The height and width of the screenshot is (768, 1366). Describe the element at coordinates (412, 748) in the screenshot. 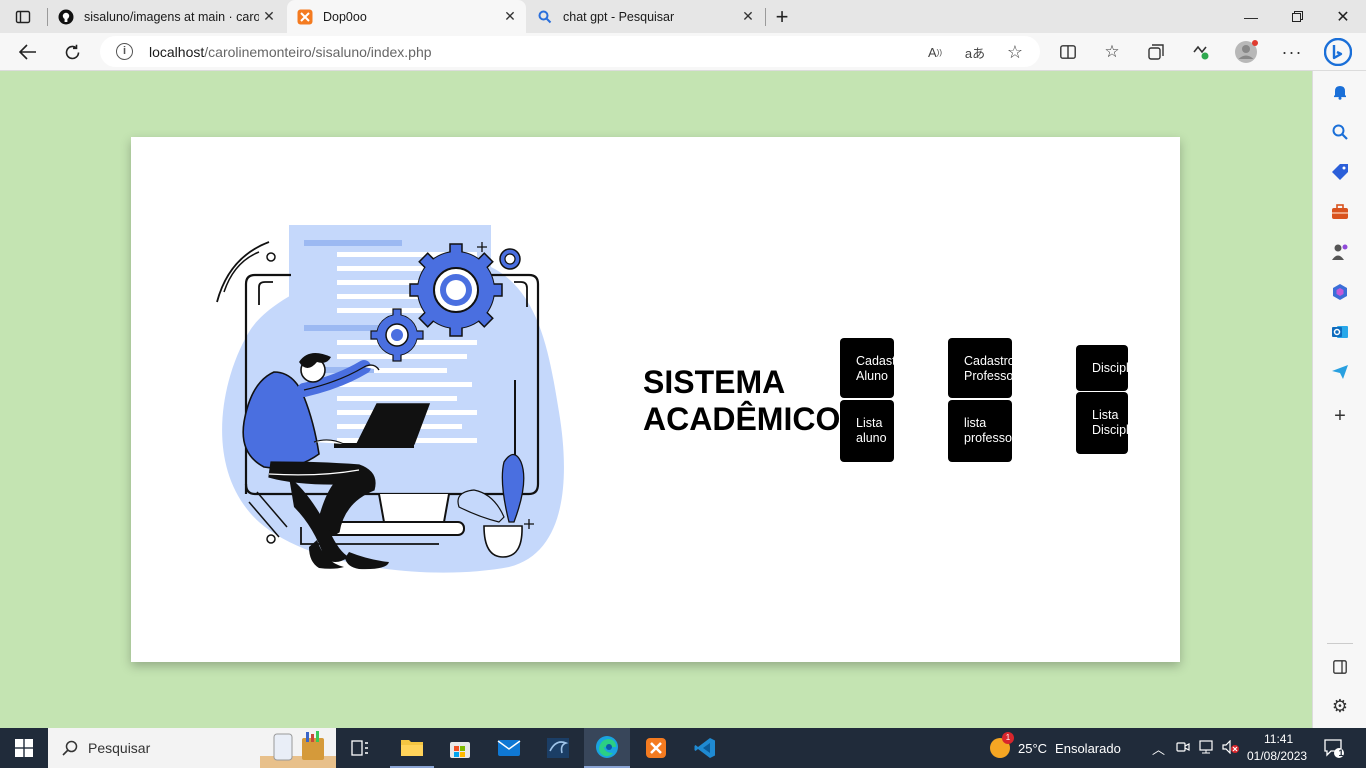

I see `file-explorer-icon` at that location.